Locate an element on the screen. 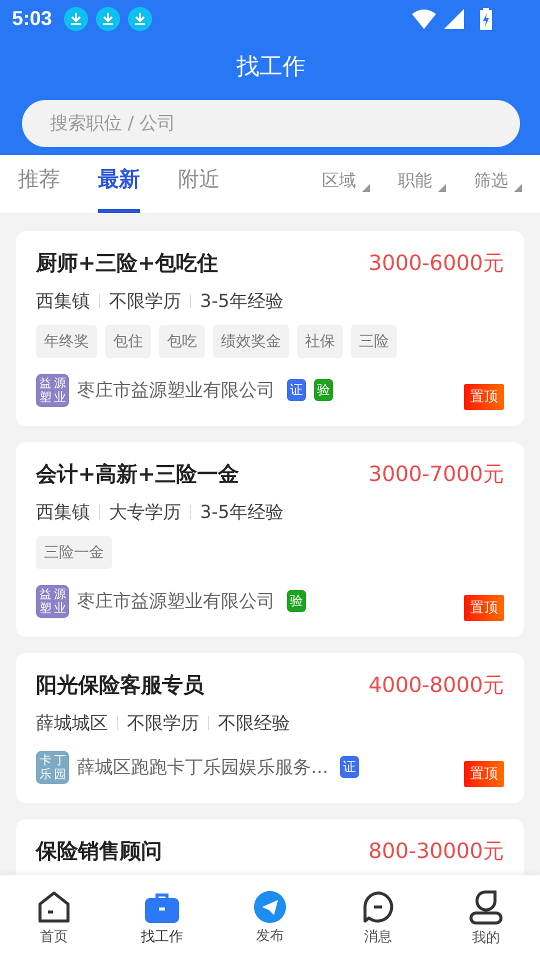 Image resolution: width=540 pixels, height=960 pixels. job-title: 厨师+三险+包吃住 is located at coordinates (127, 263).